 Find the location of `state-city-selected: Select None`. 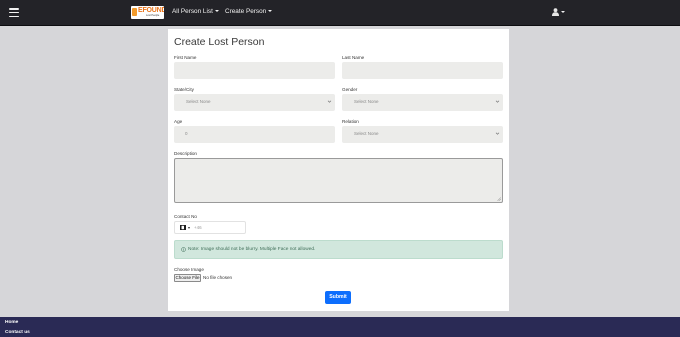

state-city-selected: Select None is located at coordinates (198, 101).